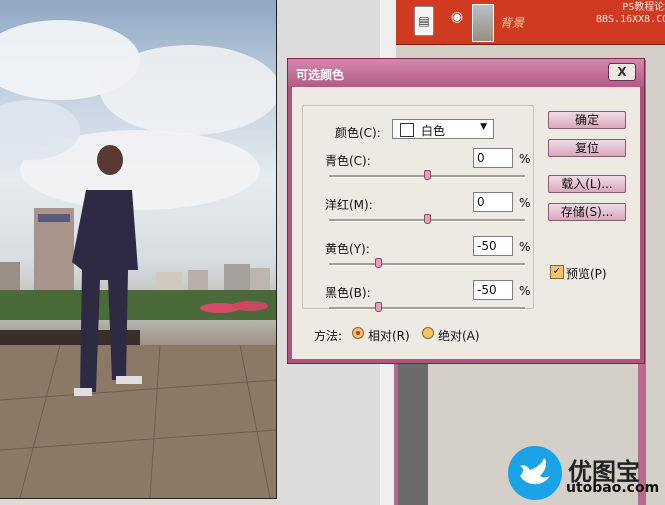  What do you see at coordinates (320, 75) in the screenshot?
I see `dialog-title: 可选颜色` at bounding box center [320, 75].